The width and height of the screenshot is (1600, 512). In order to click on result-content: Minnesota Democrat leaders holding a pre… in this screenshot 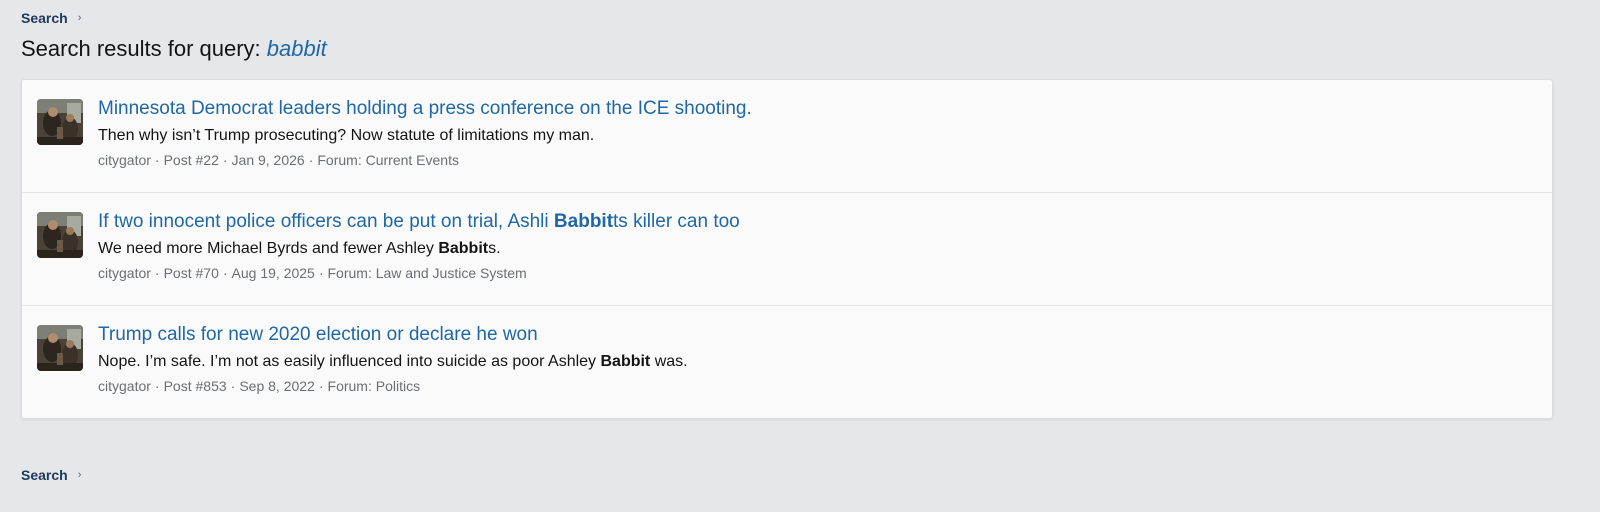, I will do `click(815, 133)`.